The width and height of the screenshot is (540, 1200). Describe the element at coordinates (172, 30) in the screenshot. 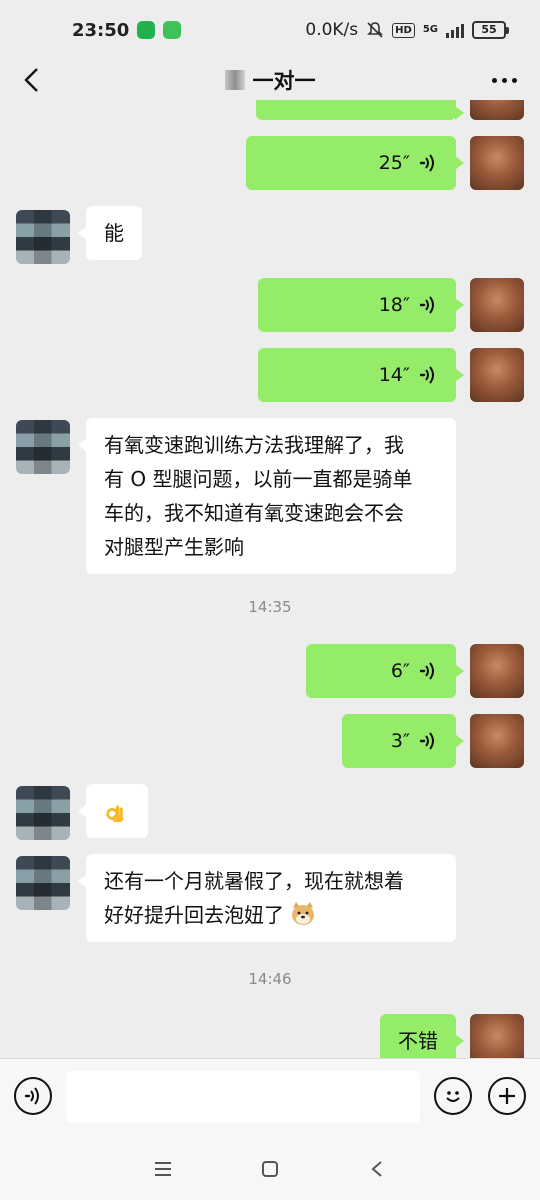

I see `app-notification-icon` at that location.